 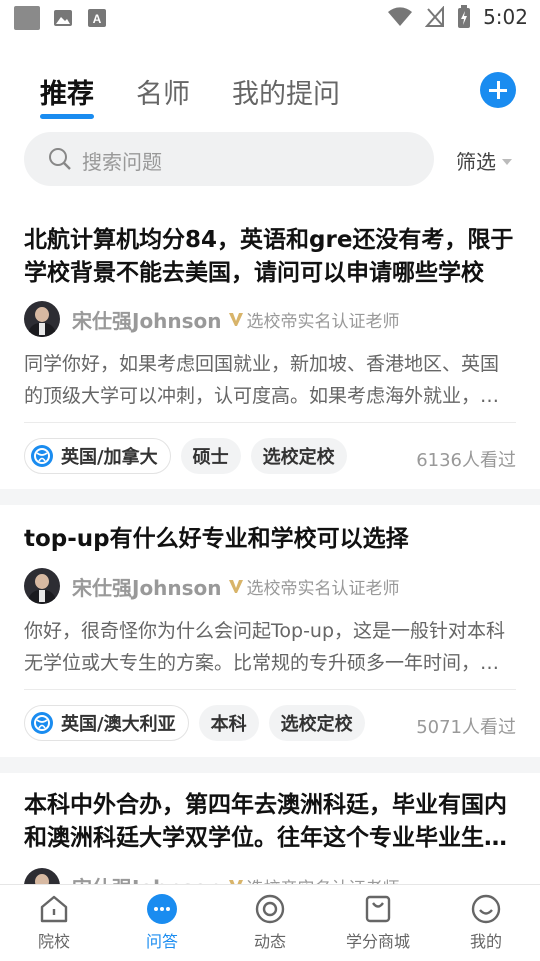 What do you see at coordinates (286, 91) in the screenshot?
I see `tab-my-questions: 我的提问` at bounding box center [286, 91].